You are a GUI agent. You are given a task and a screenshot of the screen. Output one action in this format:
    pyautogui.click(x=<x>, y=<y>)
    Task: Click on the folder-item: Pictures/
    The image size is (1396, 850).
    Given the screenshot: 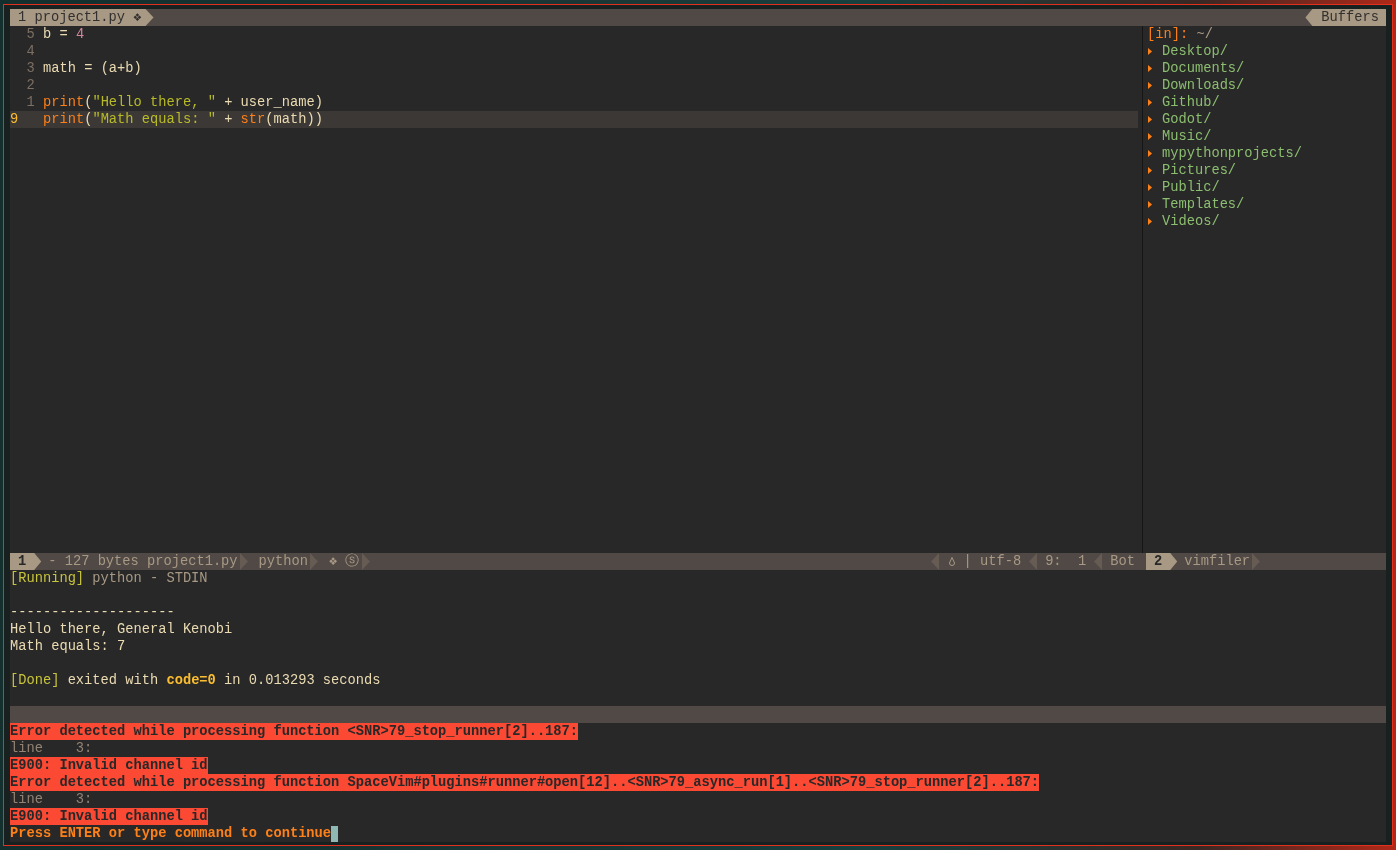 What is the action you would take?
    pyautogui.click(x=1192, y=170)
    